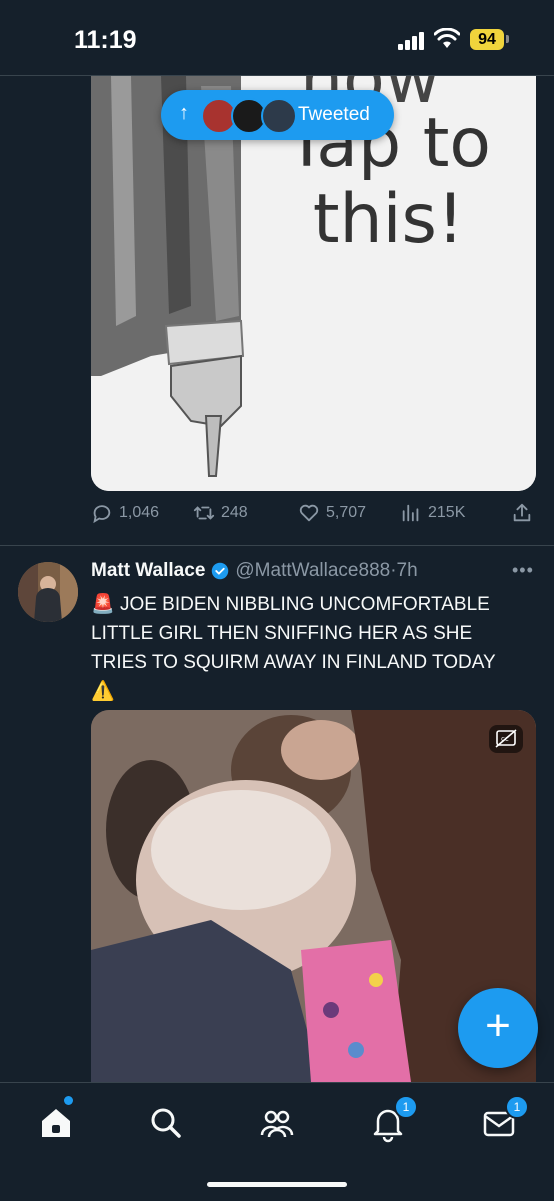 The width and height of the screenshot is (554, 1201). Describe the element at coordinates (487, 39) in the screenshot. I see `battery-indicator: 94` at that location.